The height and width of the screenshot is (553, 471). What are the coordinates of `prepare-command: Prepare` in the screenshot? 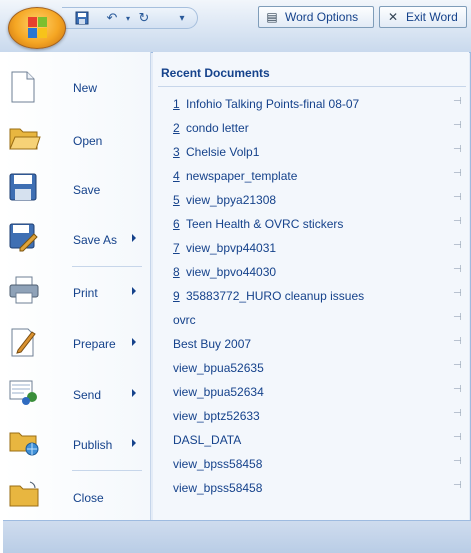 It's located at (78, 344).